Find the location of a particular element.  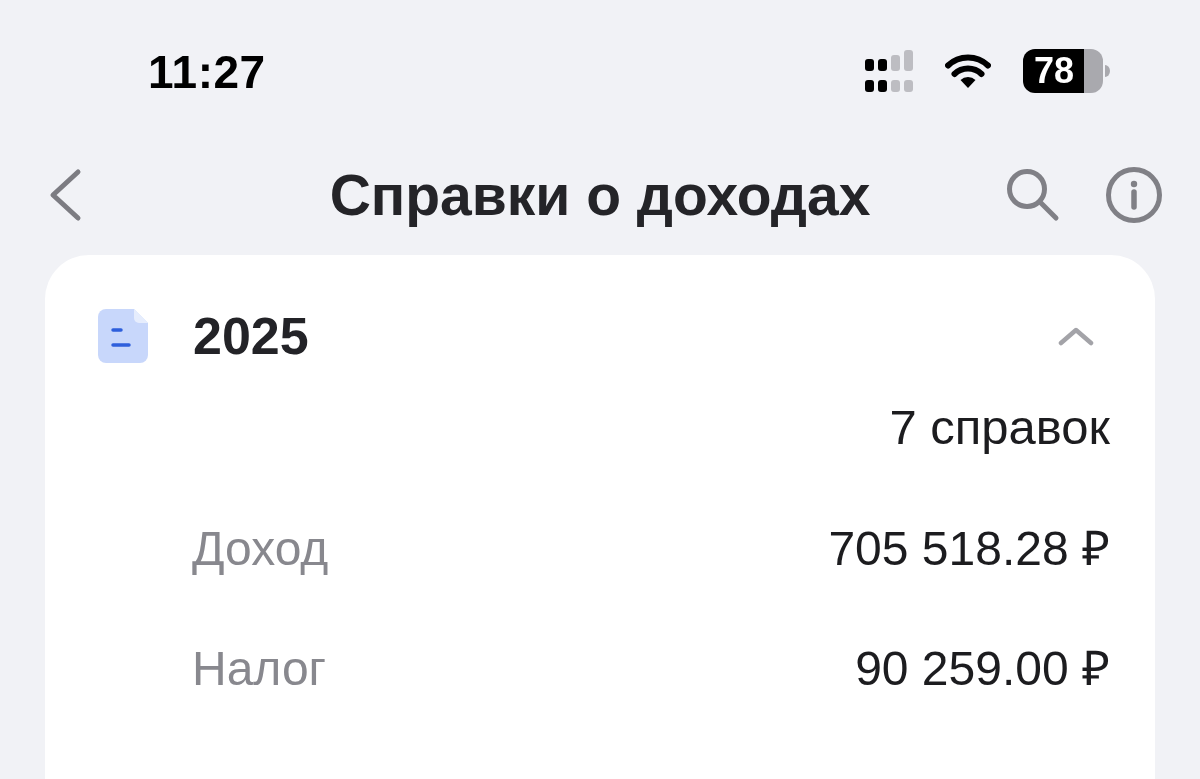

wifi-icon is located at coordinates (968, 71).